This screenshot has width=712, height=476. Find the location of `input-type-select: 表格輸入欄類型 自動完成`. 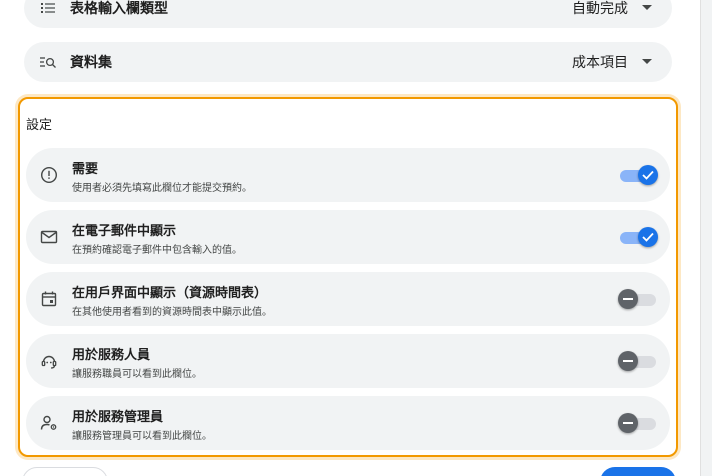

input-type-select: 表格輸入欄類型 自動完成 is located at coordinates (348, 14).